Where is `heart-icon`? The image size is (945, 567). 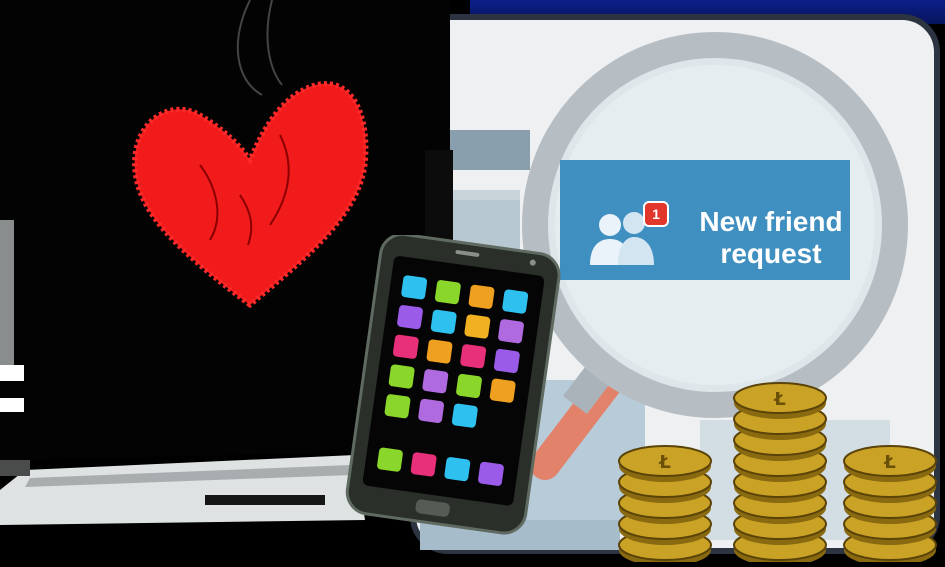 heart-icon is located at coordinates (250, 192).